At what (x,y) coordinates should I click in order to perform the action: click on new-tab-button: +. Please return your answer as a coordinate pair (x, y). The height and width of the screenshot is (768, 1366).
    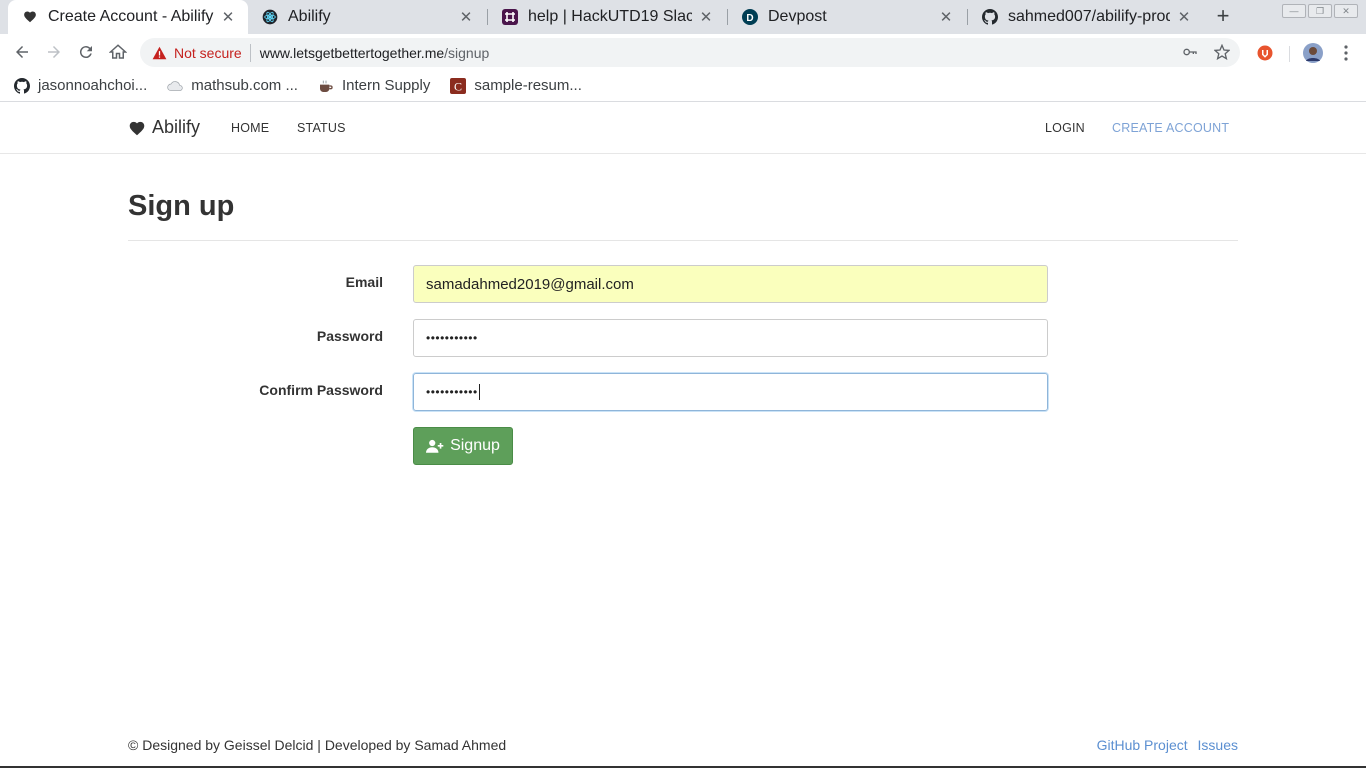
    Looking at the image, I should click on (1223, 16).